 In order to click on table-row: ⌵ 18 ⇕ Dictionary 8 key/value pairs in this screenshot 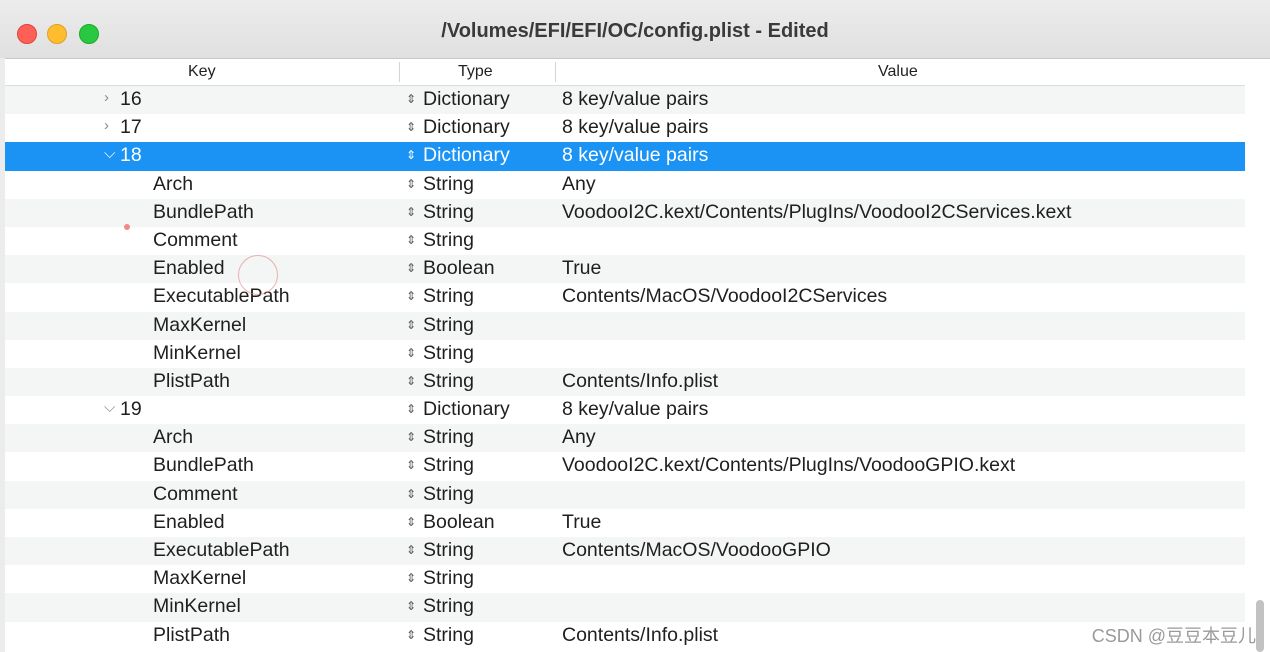, I will do `click(625, 156)`.